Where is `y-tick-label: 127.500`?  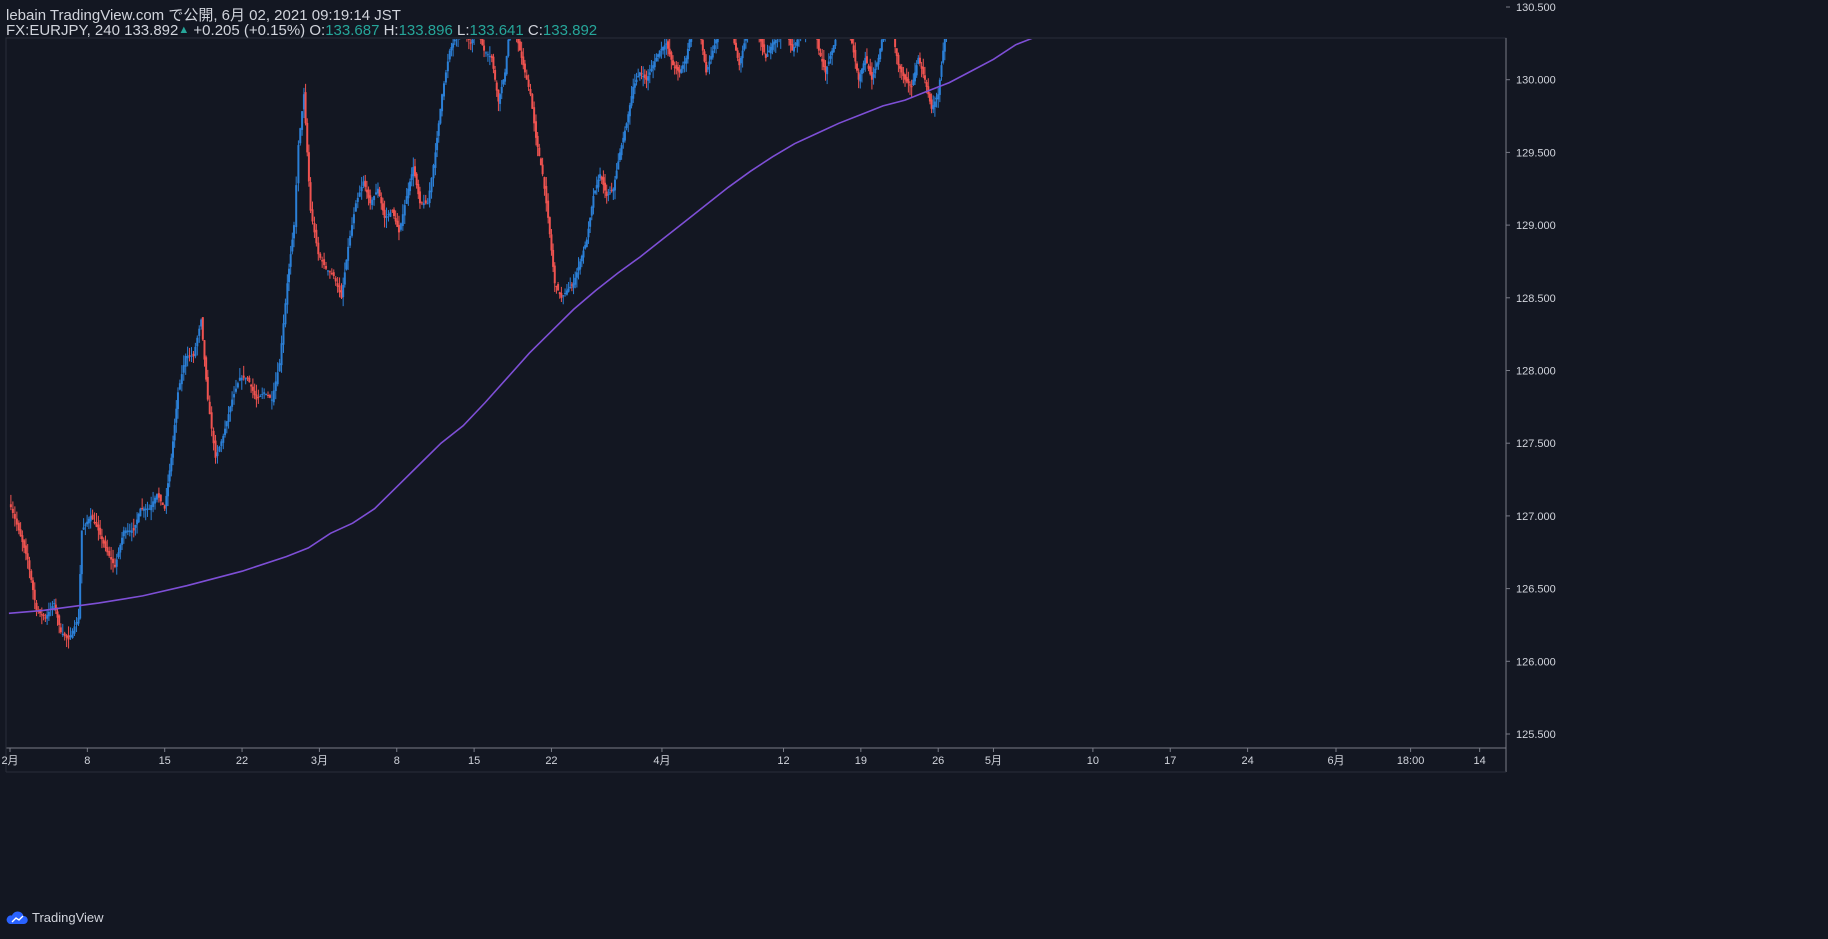 y-tick-label: 127.500 is located at coordinates (1536, 444).